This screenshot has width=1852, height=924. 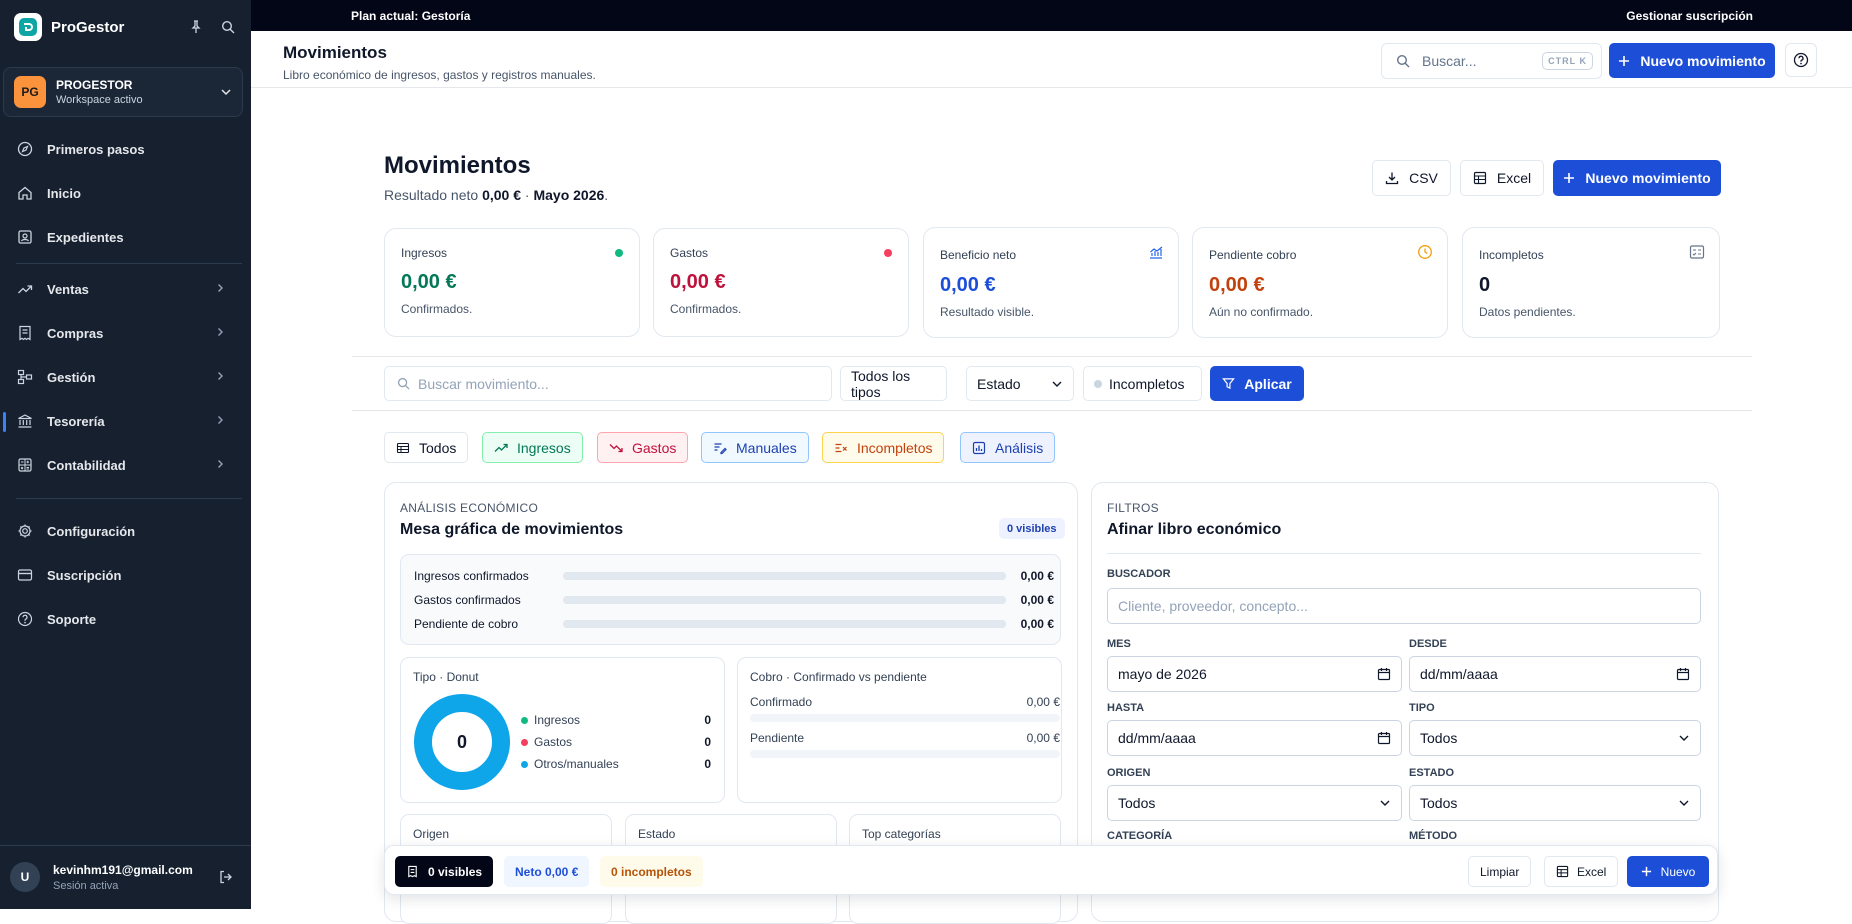 What do you see at coordinates (1485, 285) in the screenshot?
I see `kpi-value: 0` at bounding box center [1485, 285].